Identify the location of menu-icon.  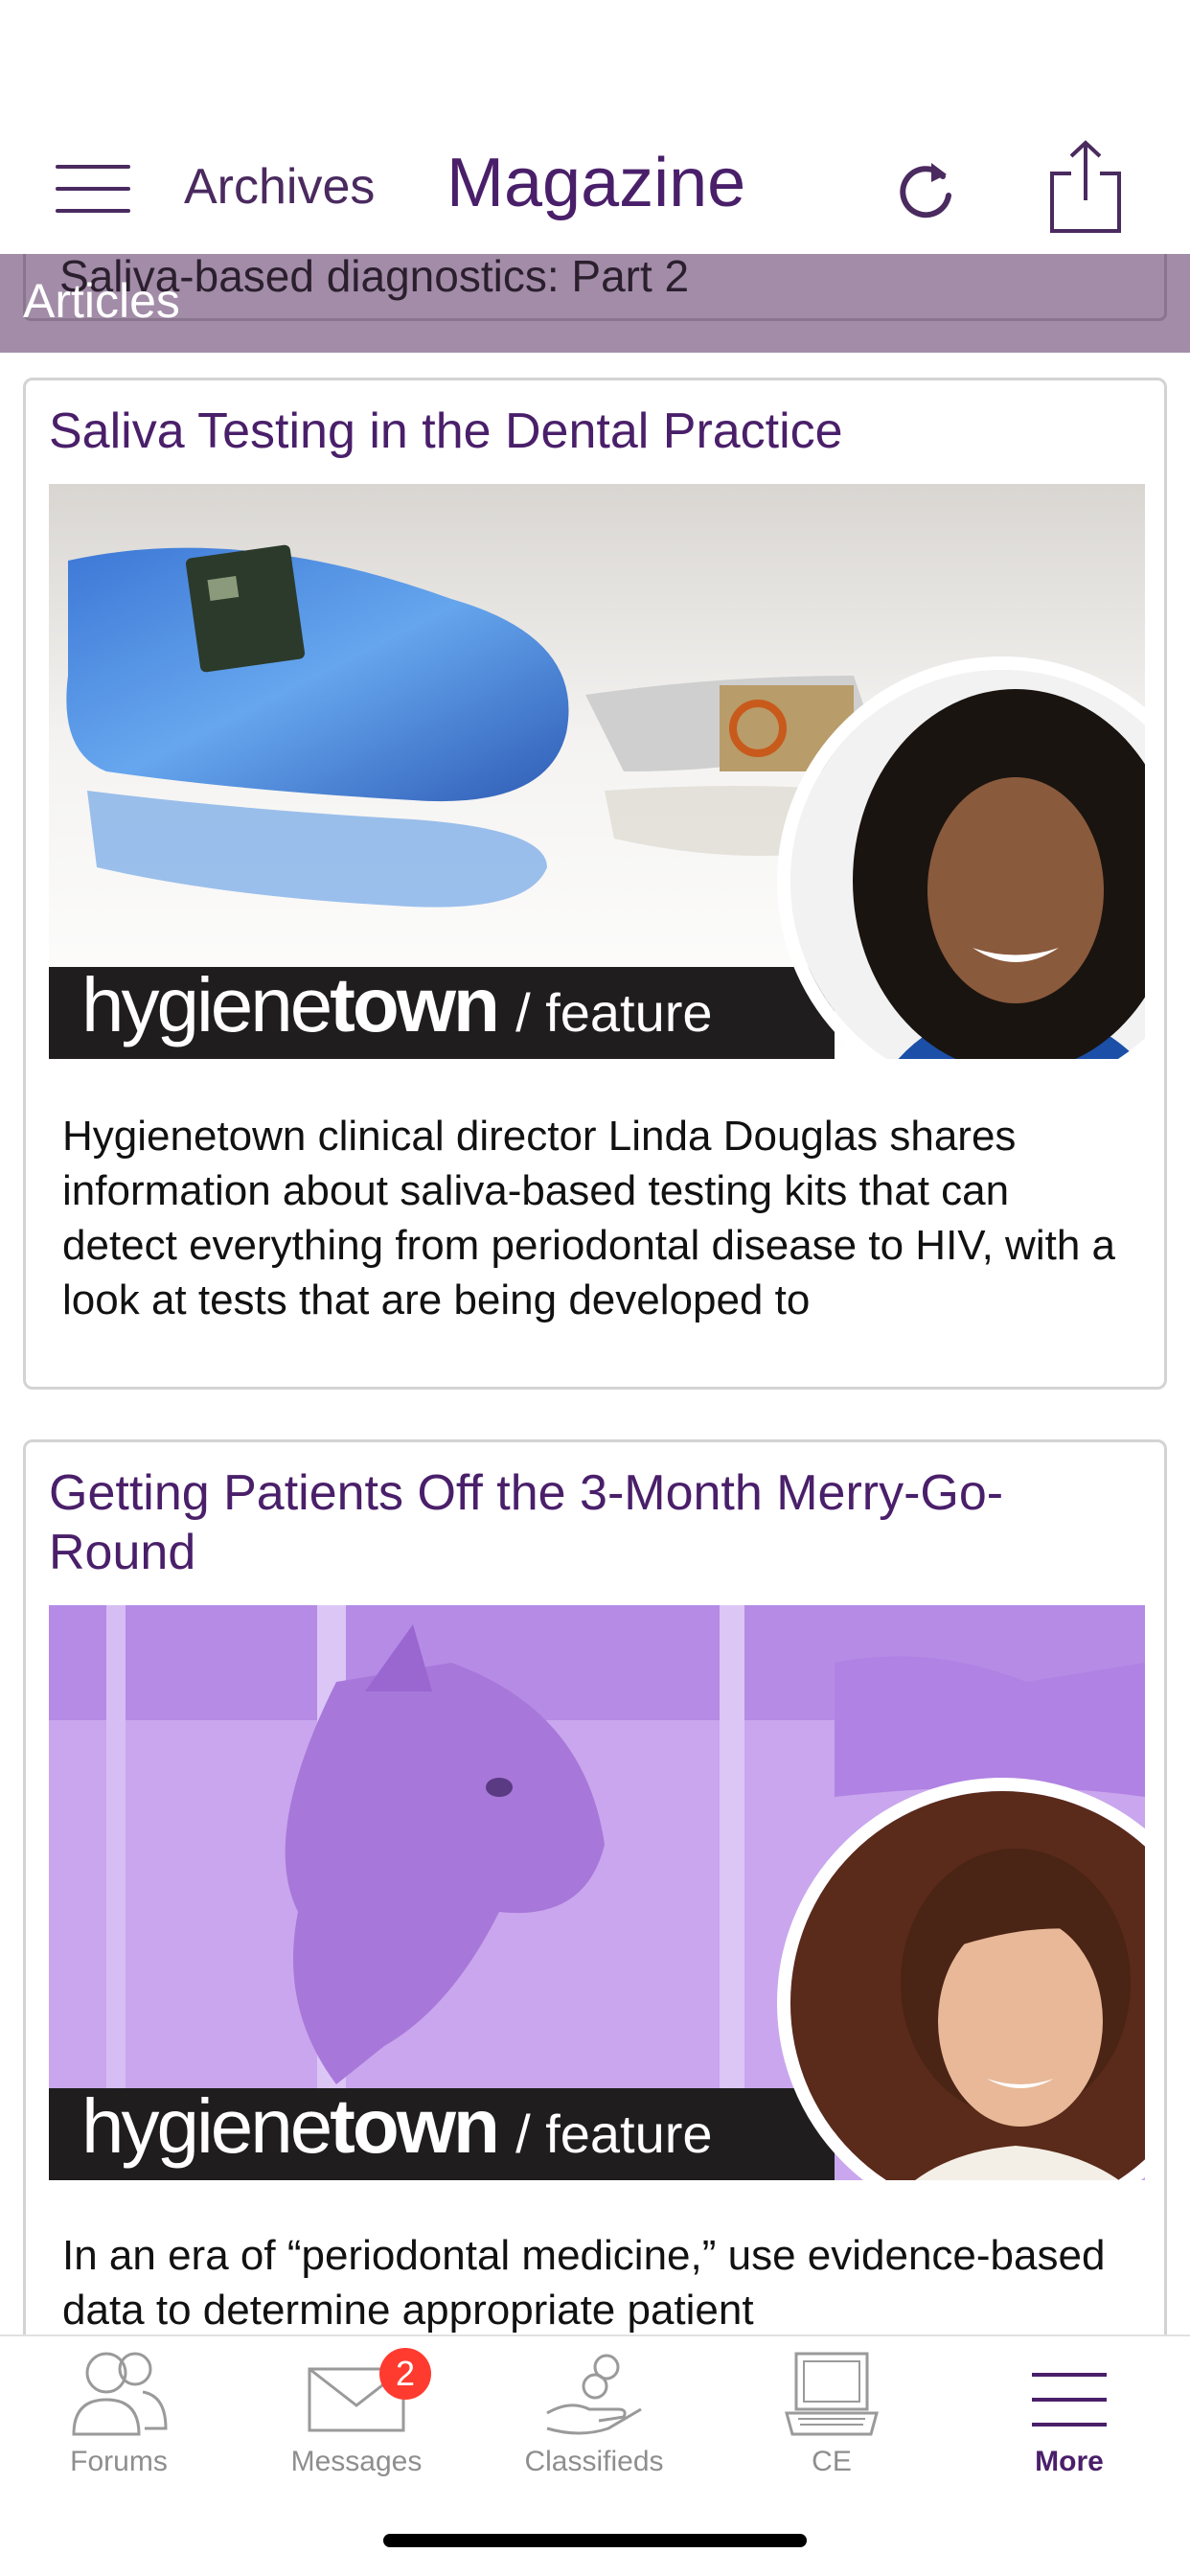
(93, 189).